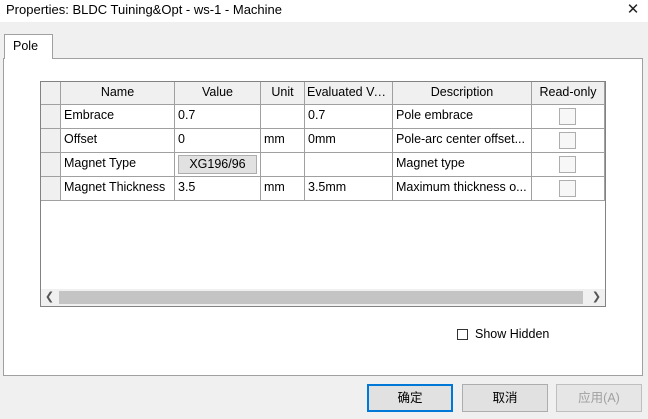 Image resolution: width=648 pixels, height=419 pixels. What do you see at coordinates (349, 165) in the screenshot?
I see `cell-evaluated-value` at bounding box center [349, 165].